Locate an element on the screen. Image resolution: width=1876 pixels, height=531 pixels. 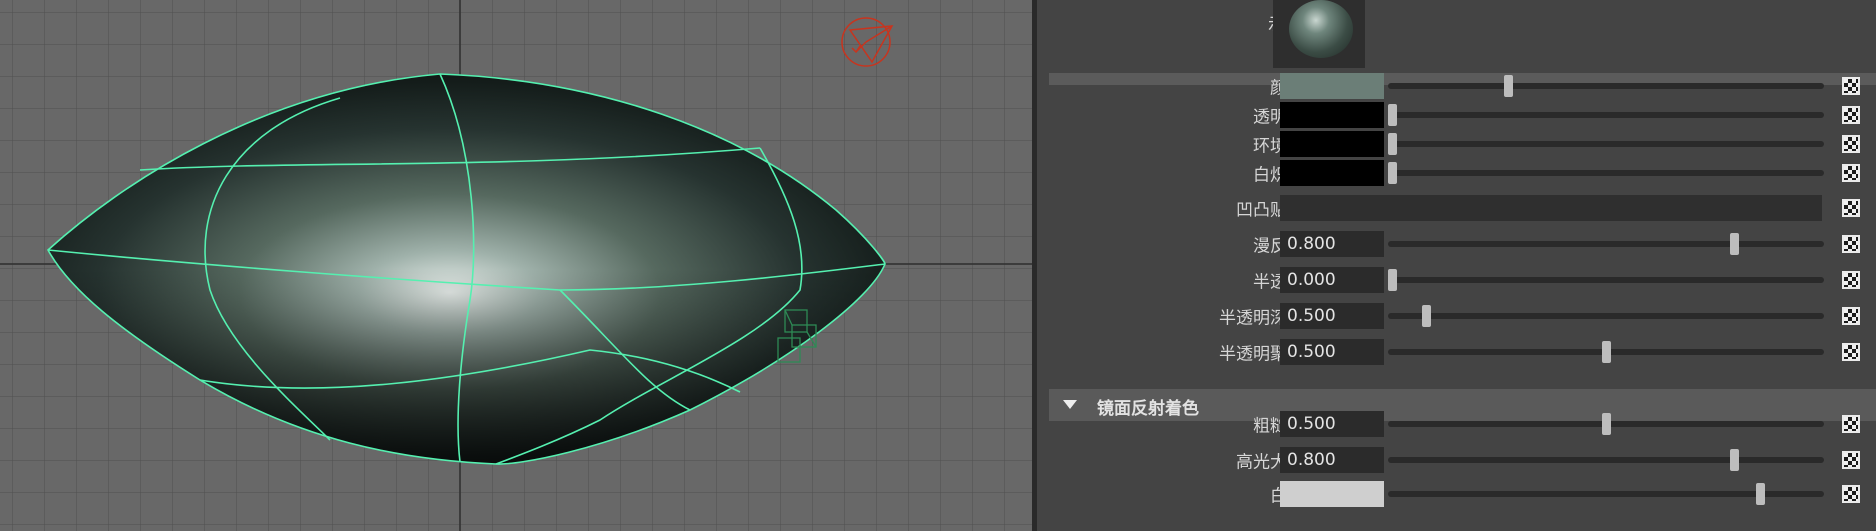
attr-row-roughness: 粗糙度 0.500 is located at coordinates (1456, 424).